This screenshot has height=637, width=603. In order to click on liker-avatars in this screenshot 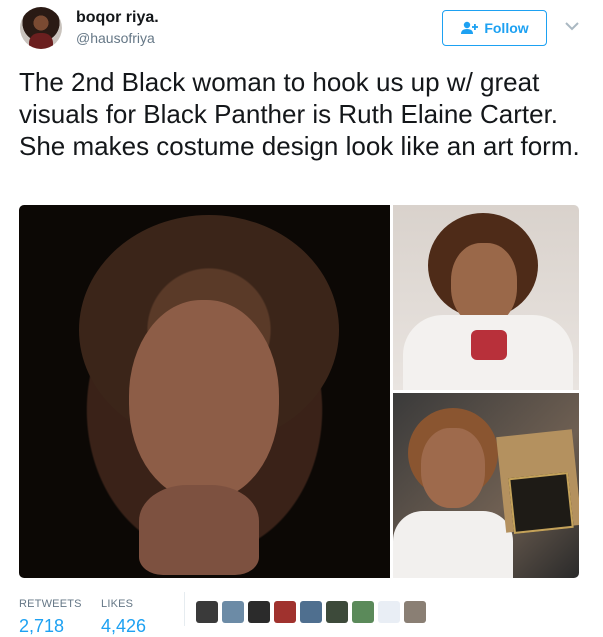, I will do `click(311, 612)`.